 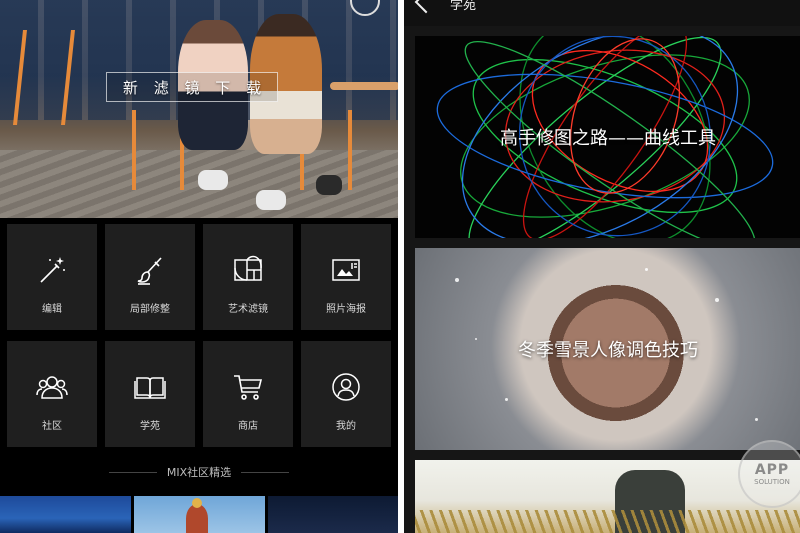 I want to click on tutorial-card-title: 冬季雪景人像调色技巧, so click(x=608, y=350).